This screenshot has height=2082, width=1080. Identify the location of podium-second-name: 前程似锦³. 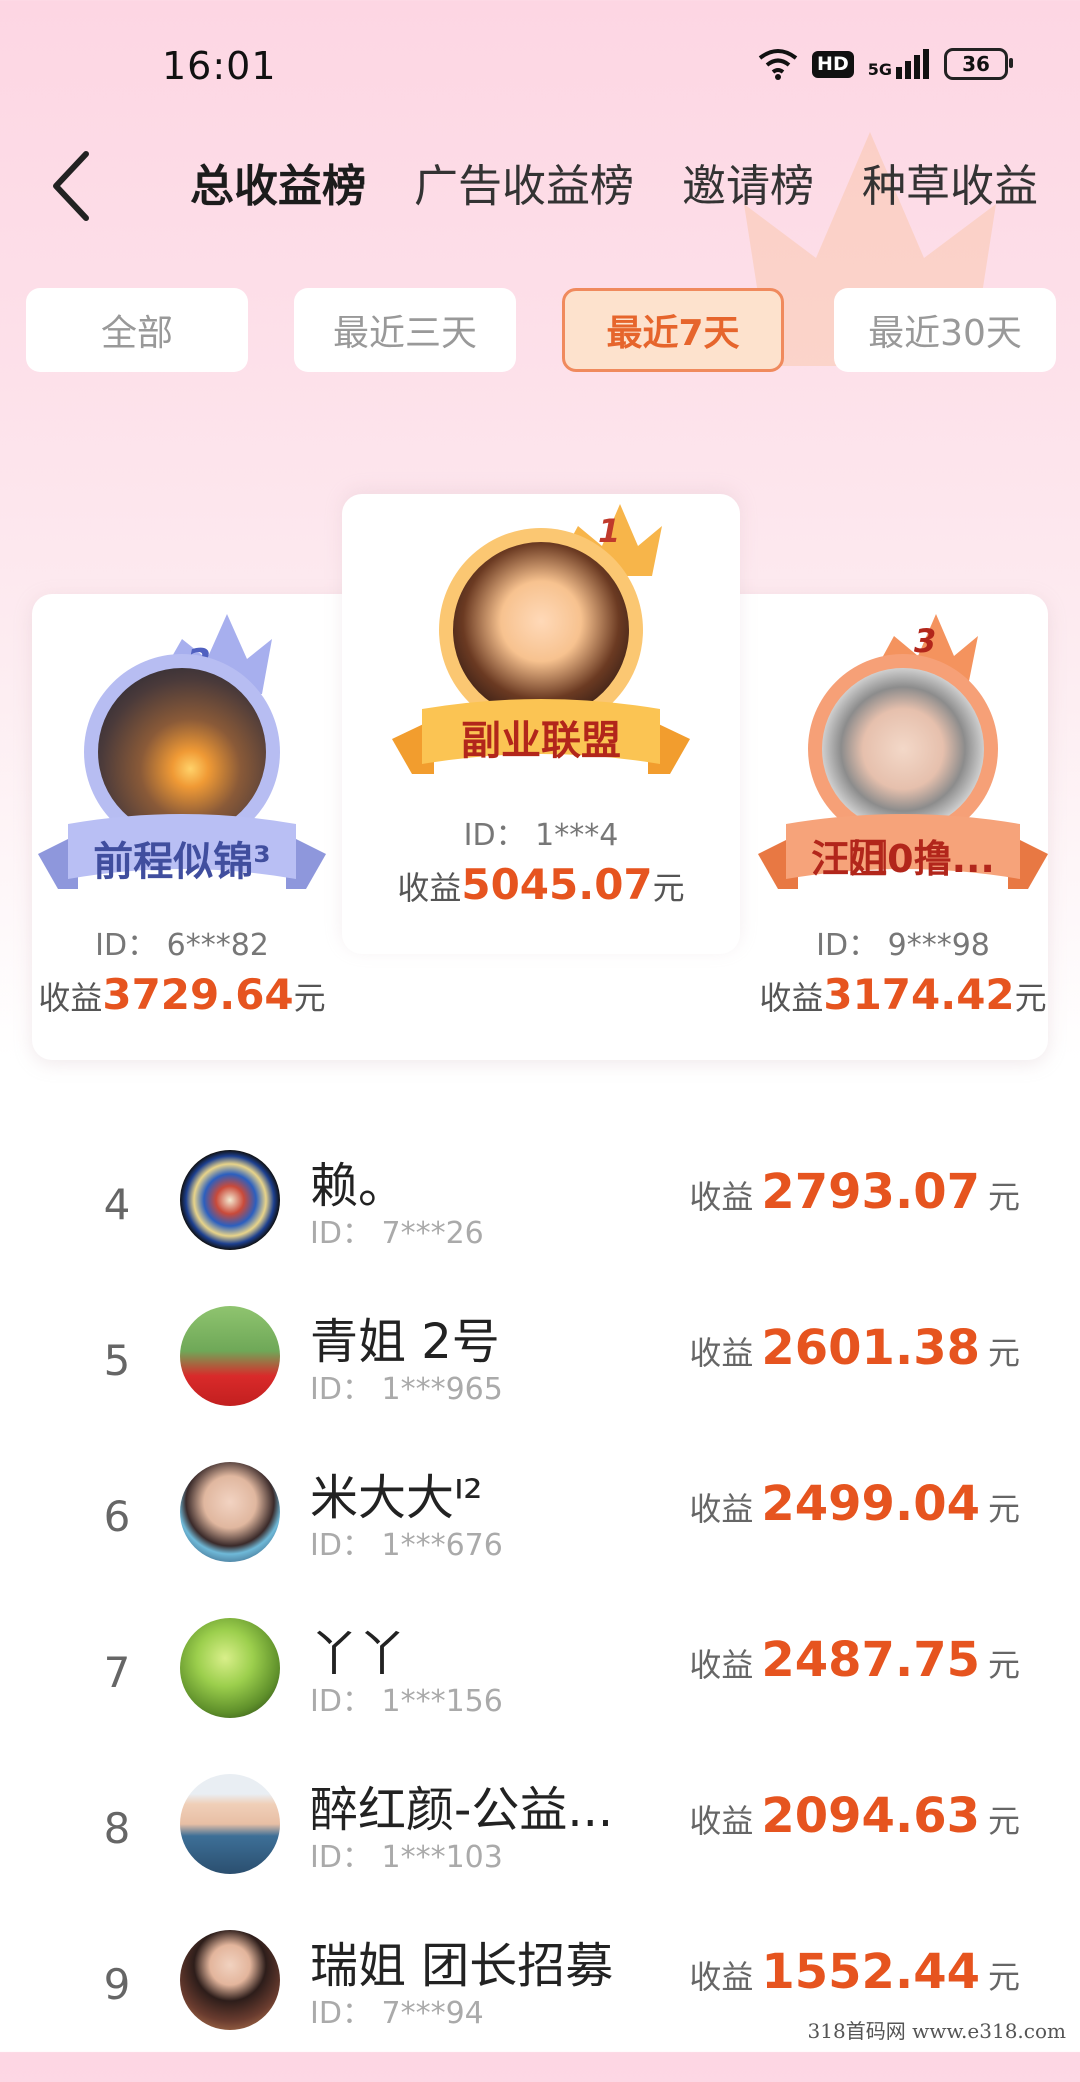
(182, 862).